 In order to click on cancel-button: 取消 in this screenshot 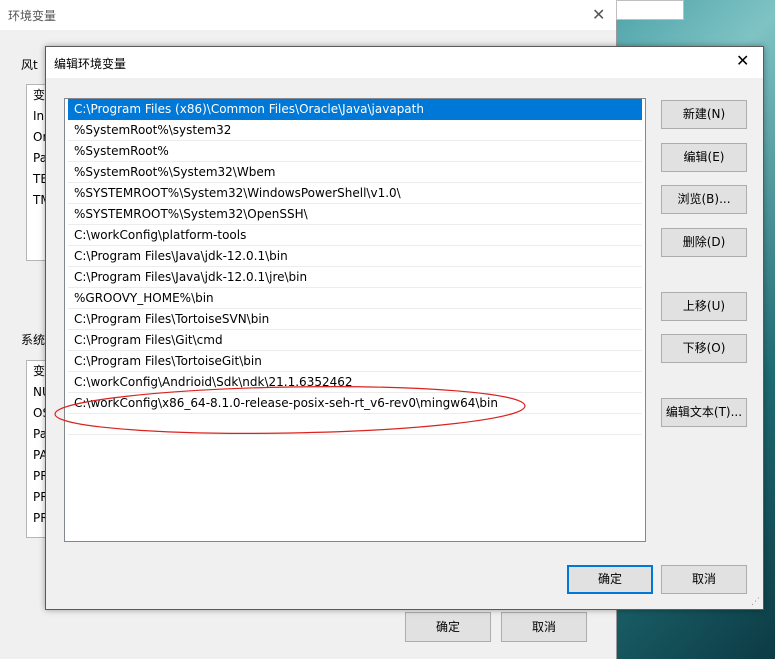, I will do `click(704, 579)`.